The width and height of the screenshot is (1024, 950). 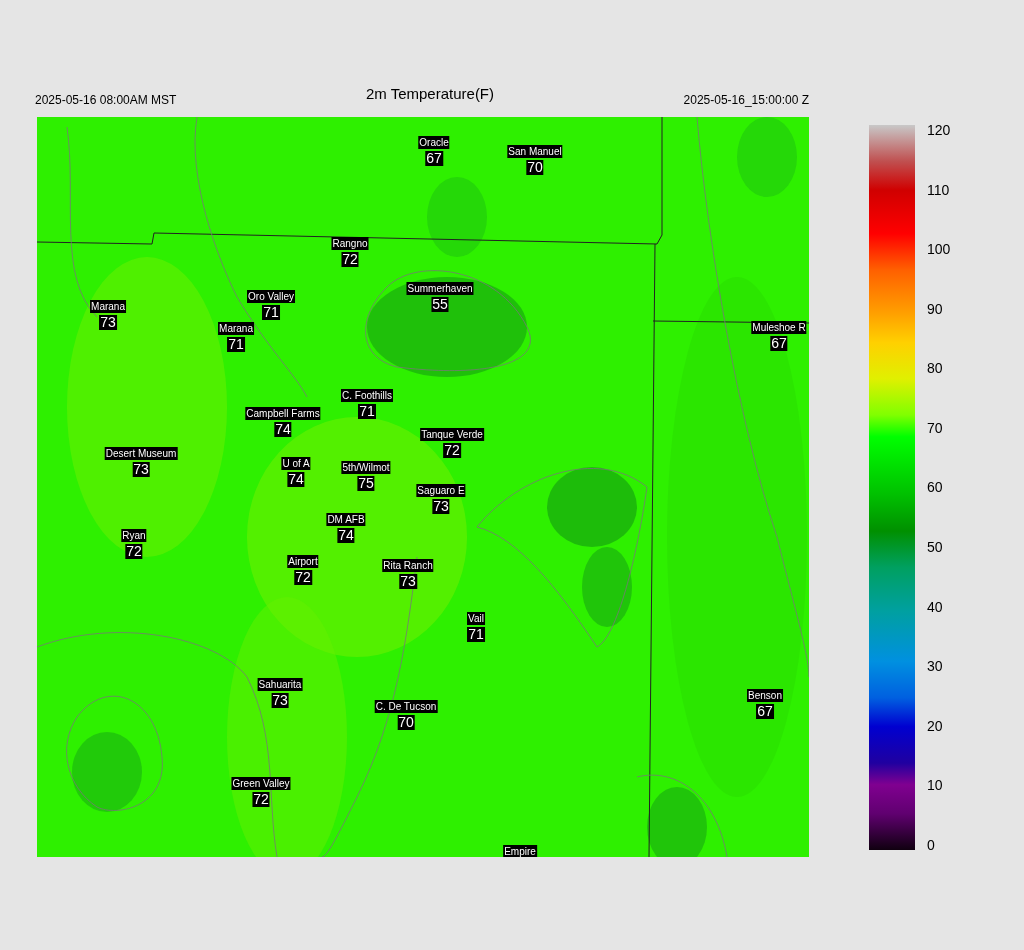 I want to click on scale-tick-label: 10, so click(x=935, y=785).